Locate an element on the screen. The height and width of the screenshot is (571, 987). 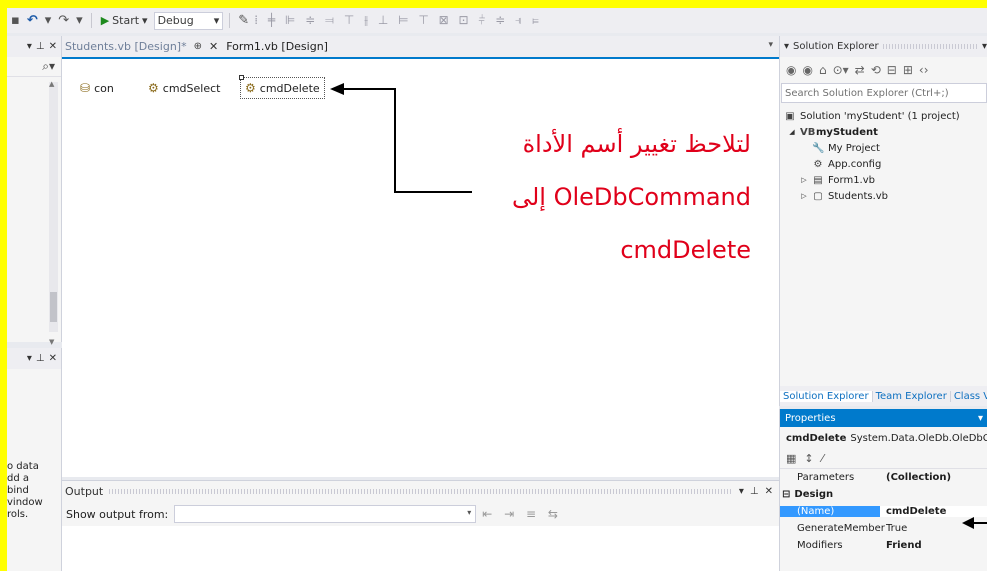
collapse-all-icon: ⊟ is located at coordinates (892, 70).